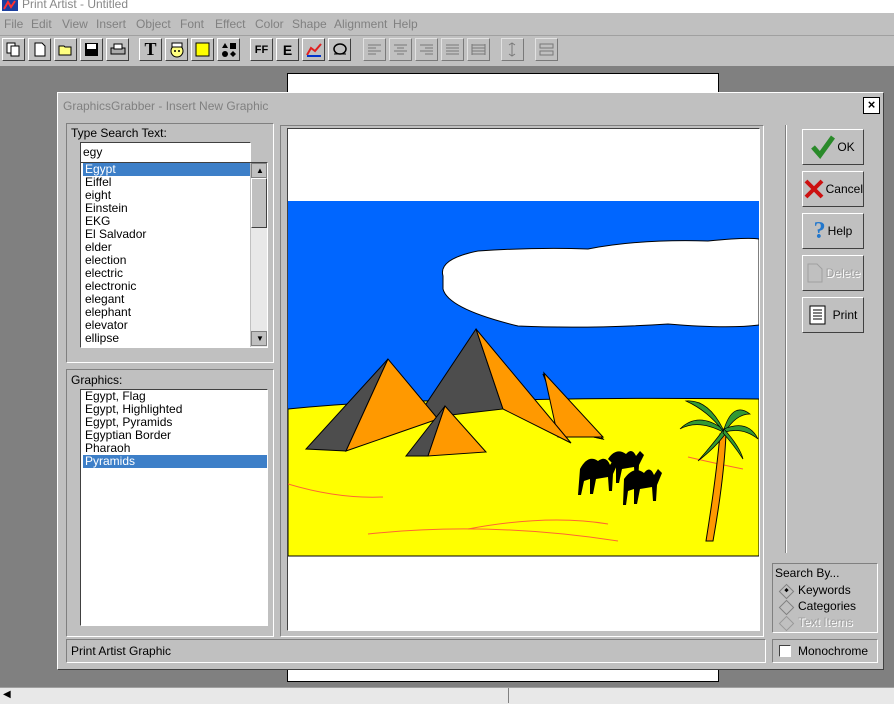  Describe the element at coordinates (871, 105) in the screenshot. I see `close-button: ×` at that location.